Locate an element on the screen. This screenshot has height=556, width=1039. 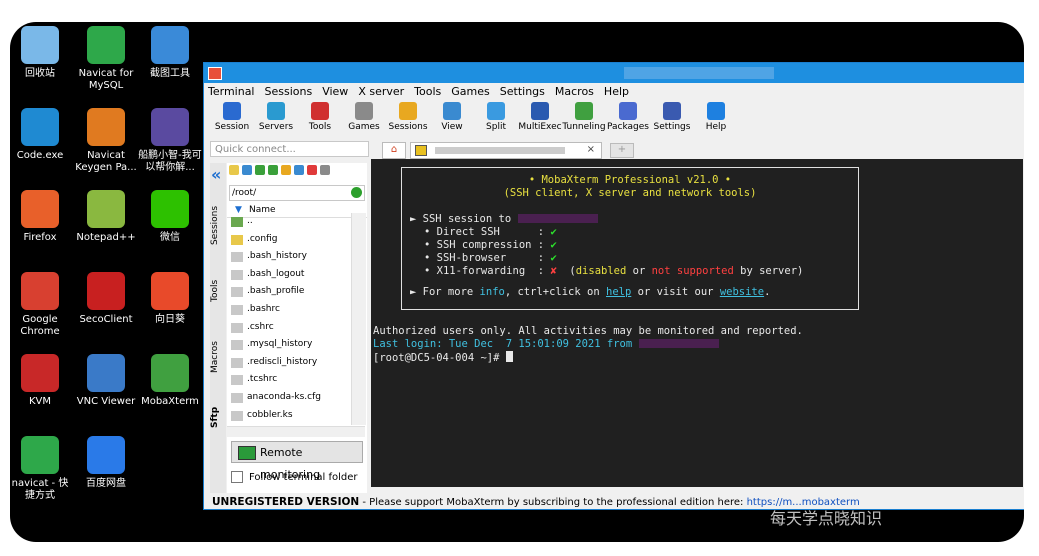
toolbar-button-view: View is located at coordinates (452, 118).